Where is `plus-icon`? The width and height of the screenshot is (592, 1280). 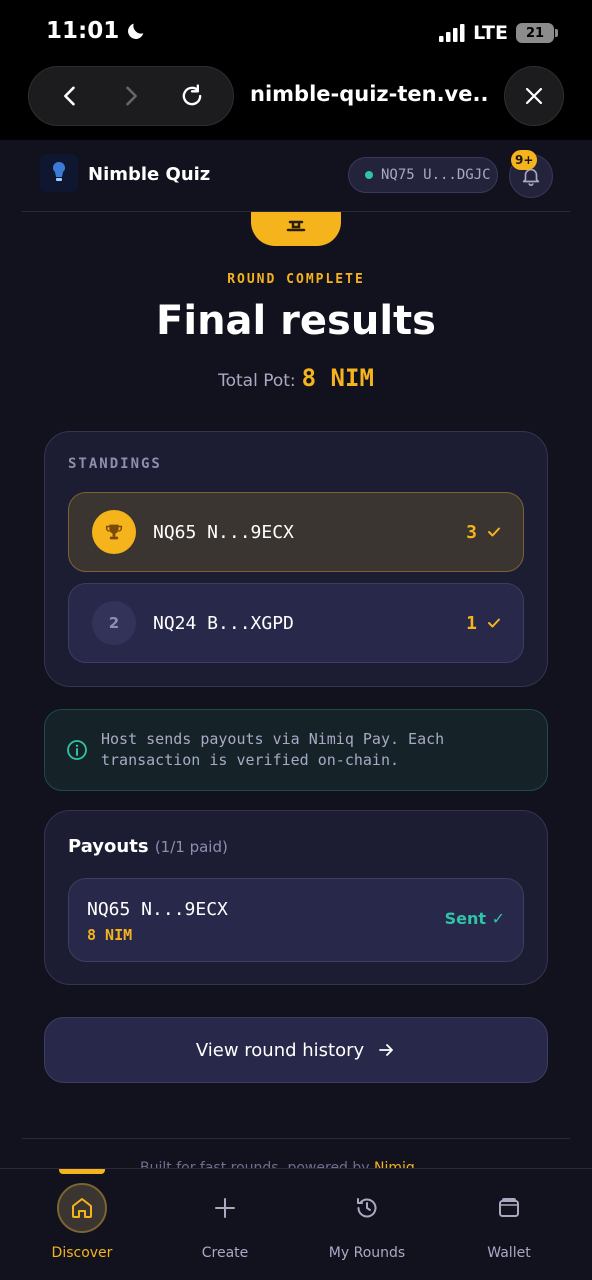
plus-icon is located at coordinates (225, 1208).